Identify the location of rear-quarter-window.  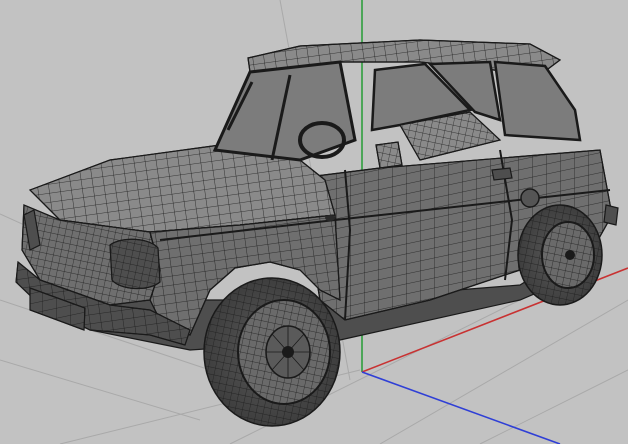
(537, 101).